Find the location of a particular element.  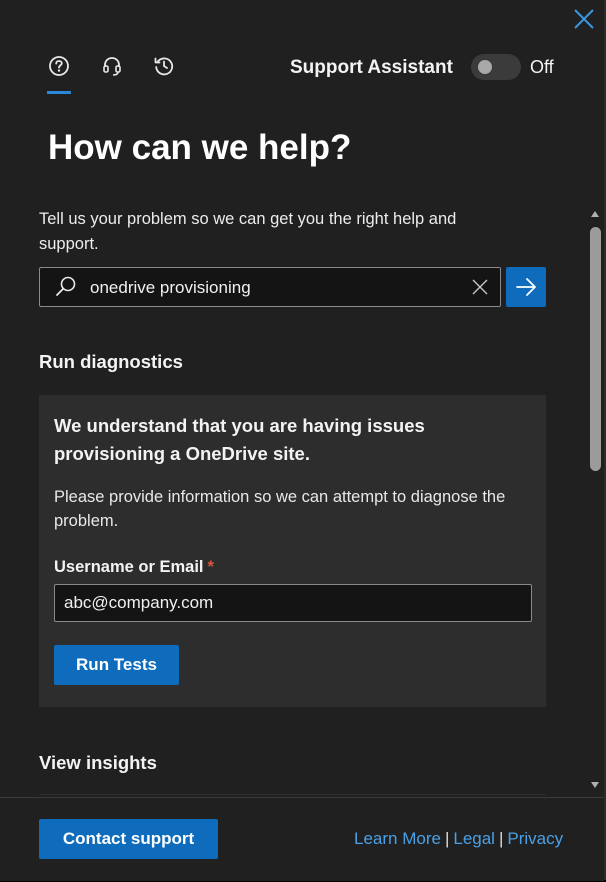

scroll-down-button is located at coordinates (595, 785).